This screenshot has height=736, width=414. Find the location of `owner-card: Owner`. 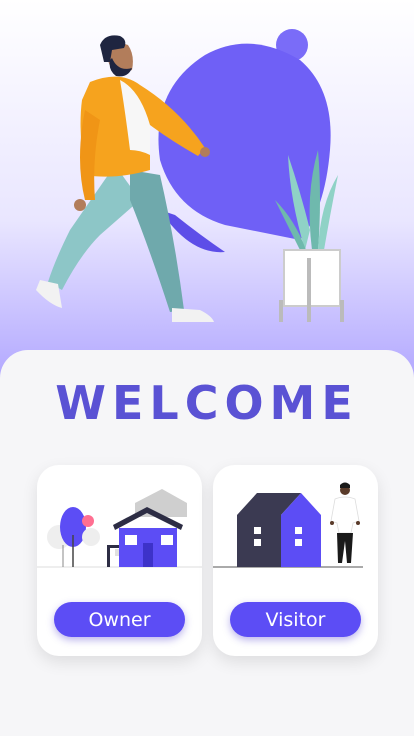

owner-card: Owner is located at coordinates (119, 560).